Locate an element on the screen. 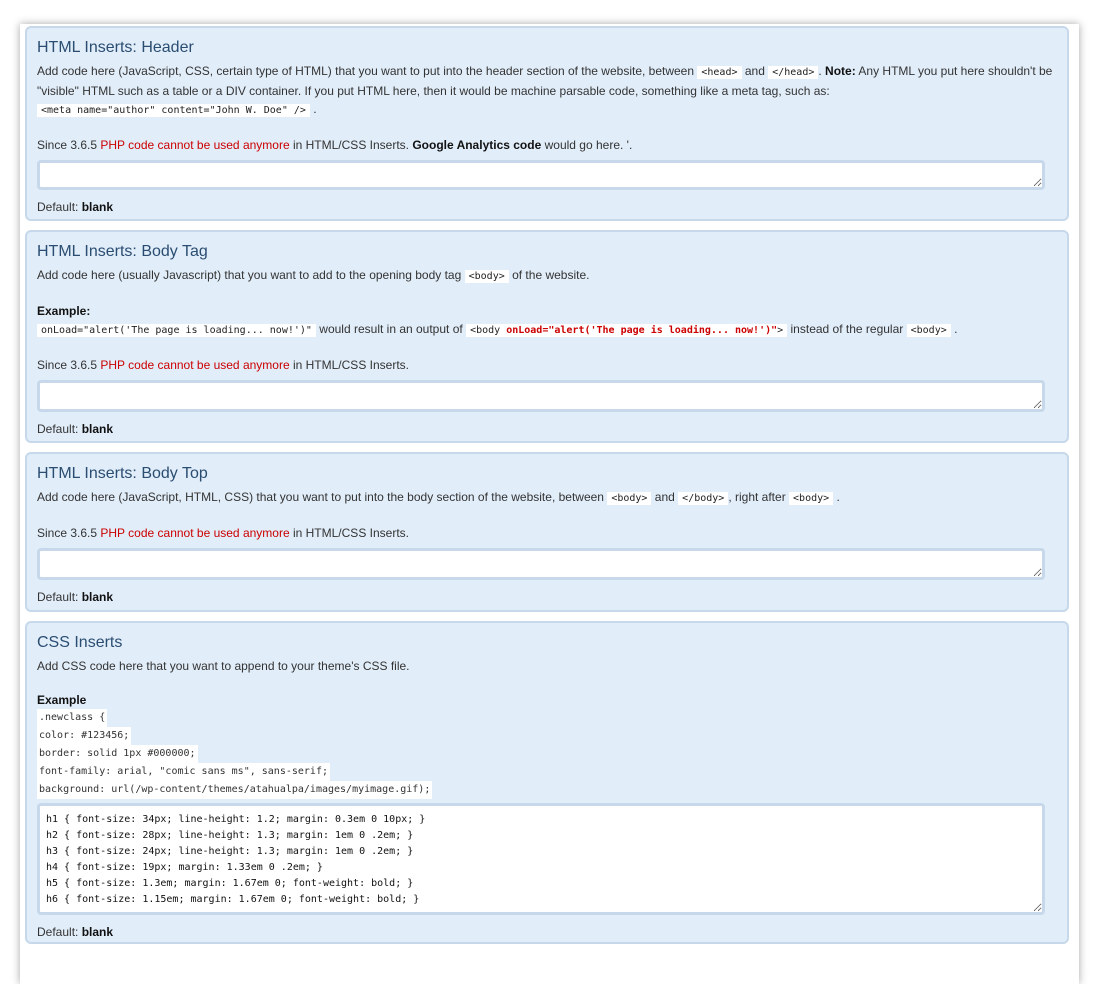 Image resolution: width=1103 pixels, height=984 pixels. note-label: Note: is located at coordinates (840, 71).